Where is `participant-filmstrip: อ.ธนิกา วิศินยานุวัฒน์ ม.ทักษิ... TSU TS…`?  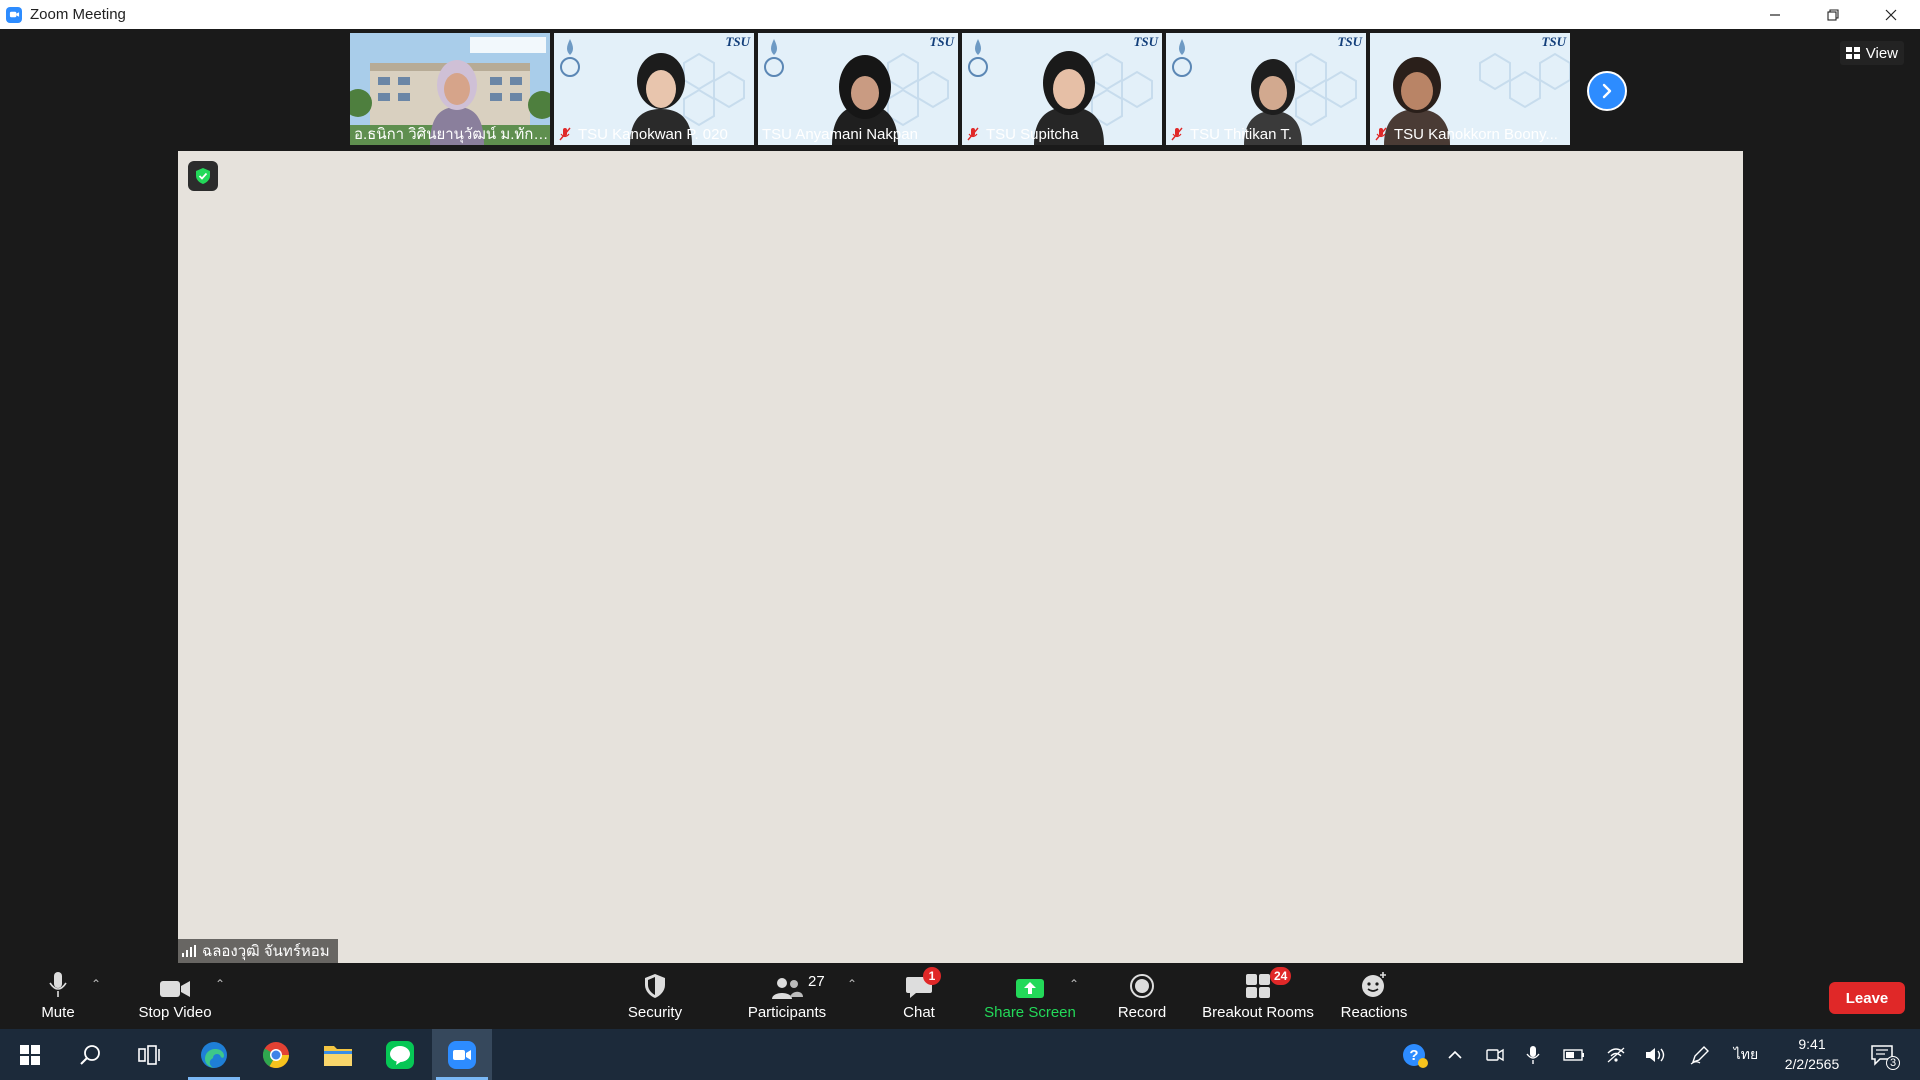
participant-filmstrip: อ.ธนิกา วิศินยานุวัฒน์ ม.ทักษิ... TSU TS… is located at coordinates (960, 89).